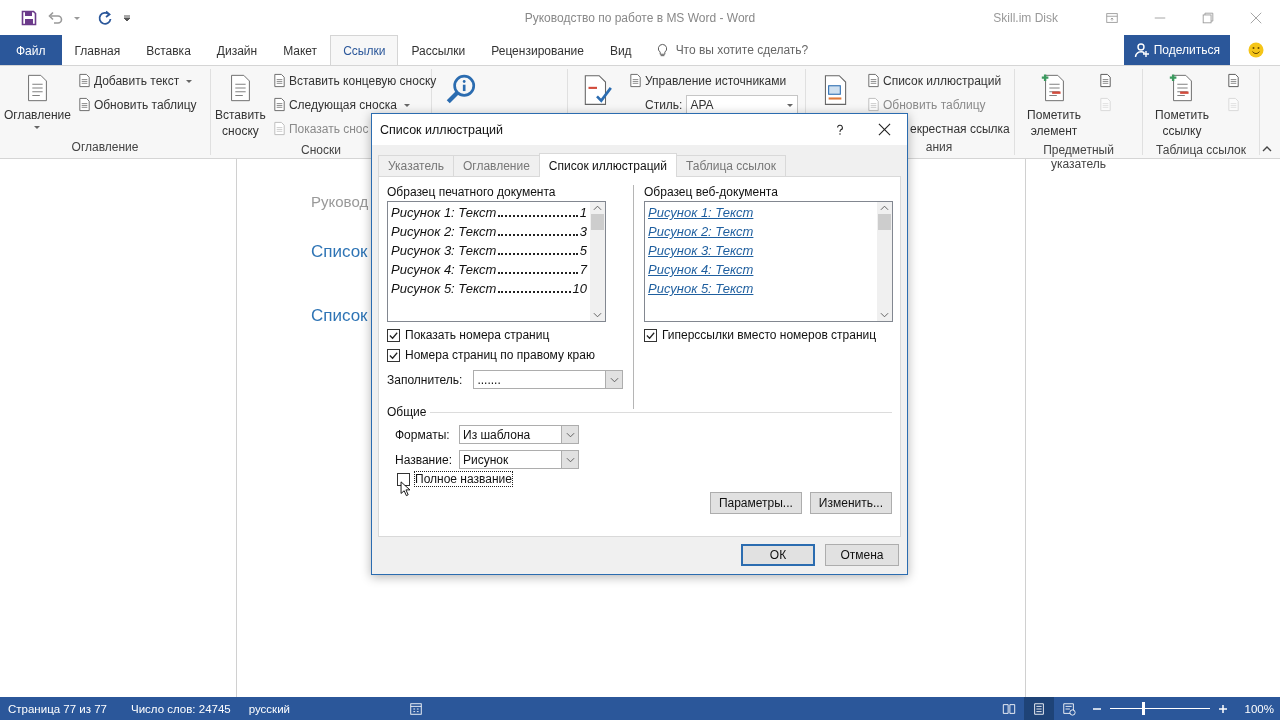 The height and width of the screenshot is (720, 1280). Describe the element at coordinates (463, 479) in the screenshot. I see `checkbox-label: Полное название` at that location.